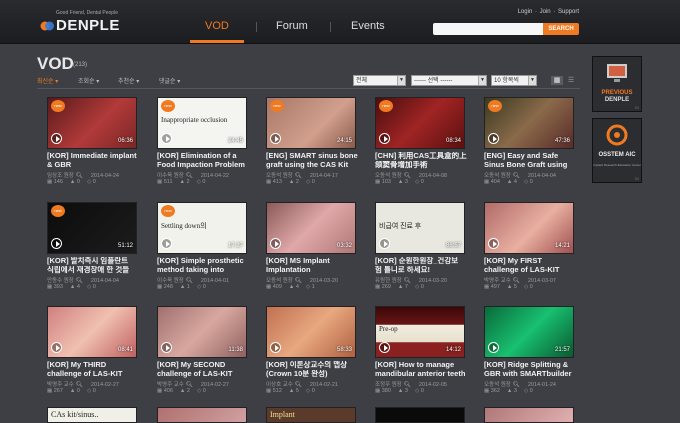 This screenshot has width=680, height=423. What do you see at coordinates (128, 80) in the screenshot?
I see `sort-recommend: 추천순 ▾` at bounding box center [128, 80].